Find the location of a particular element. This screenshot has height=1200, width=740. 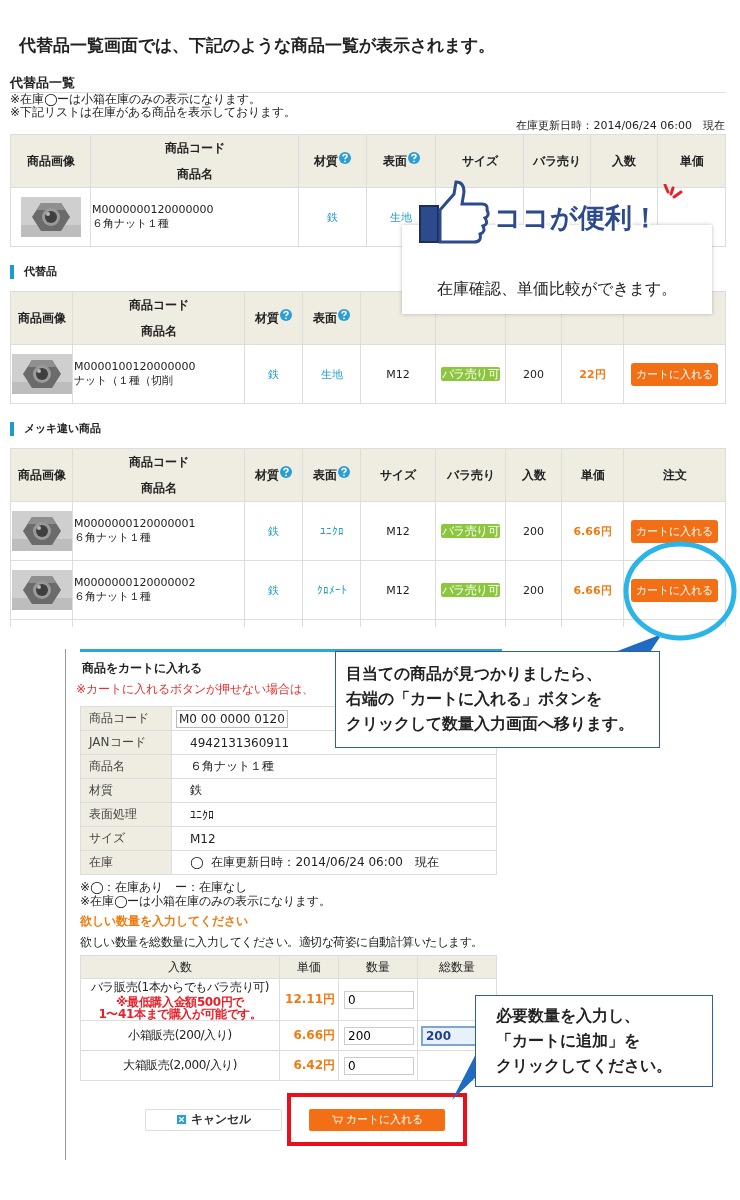

section-title: メッキ違い商品 is located at coordinates (367, 429).